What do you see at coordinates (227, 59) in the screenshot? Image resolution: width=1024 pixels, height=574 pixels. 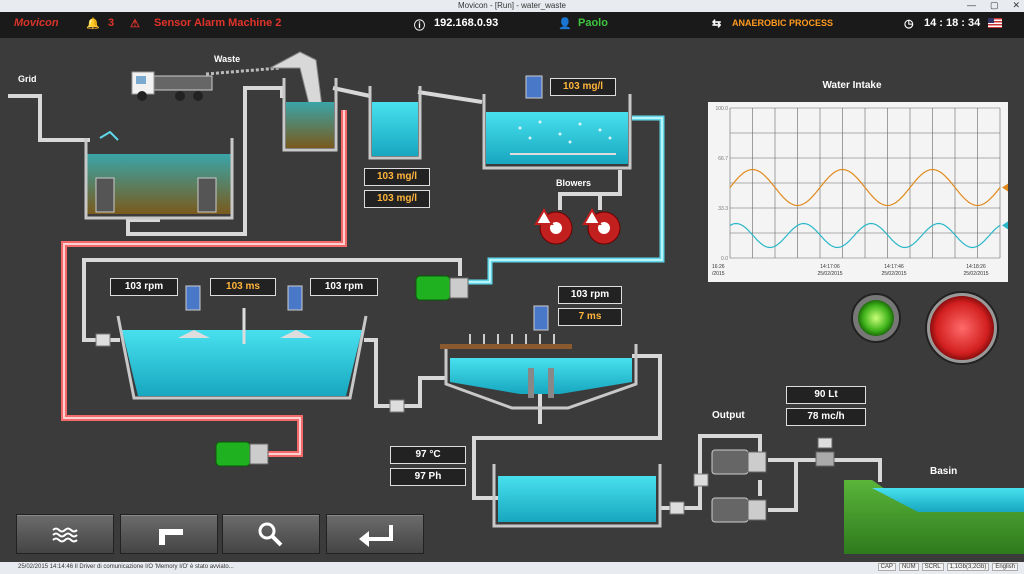 I see `waste-label: Waste` at bounding box center [227, 59].